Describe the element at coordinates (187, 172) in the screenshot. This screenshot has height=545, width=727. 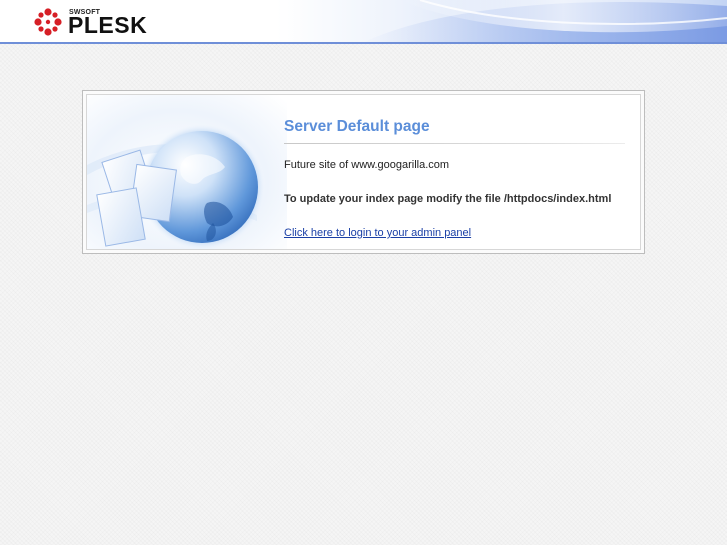
I see `globe-with-documents-icon` at that location.